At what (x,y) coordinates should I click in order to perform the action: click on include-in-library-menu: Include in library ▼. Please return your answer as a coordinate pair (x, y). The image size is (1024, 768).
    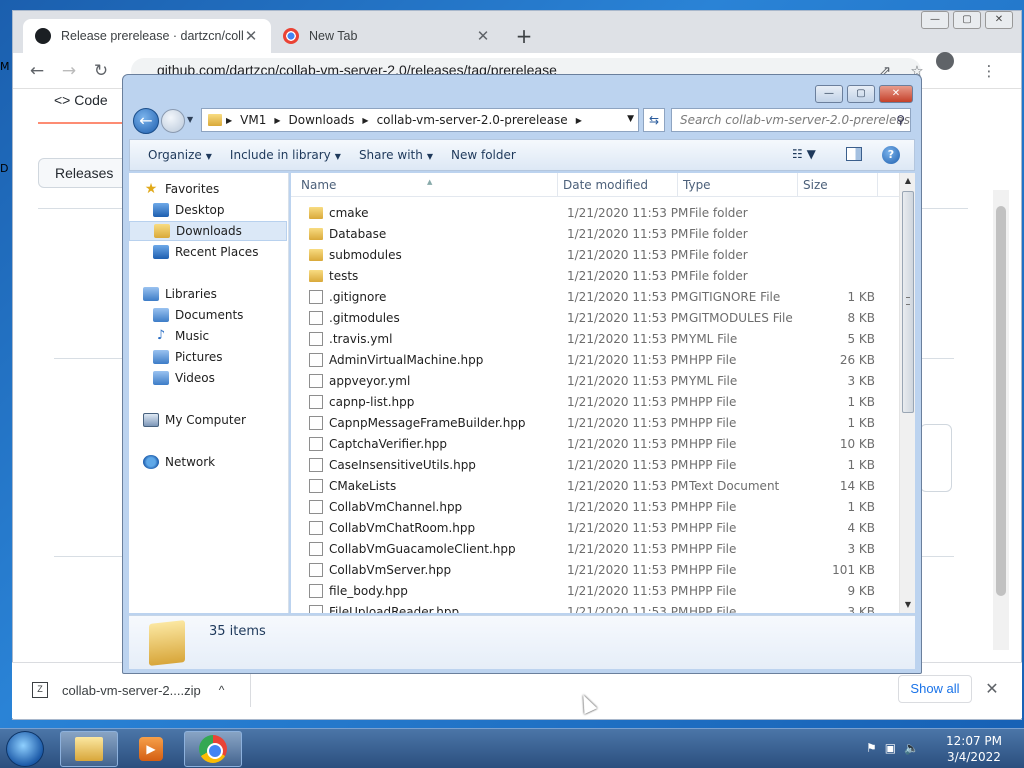
    Looking at the image, I should click on (285, 155).